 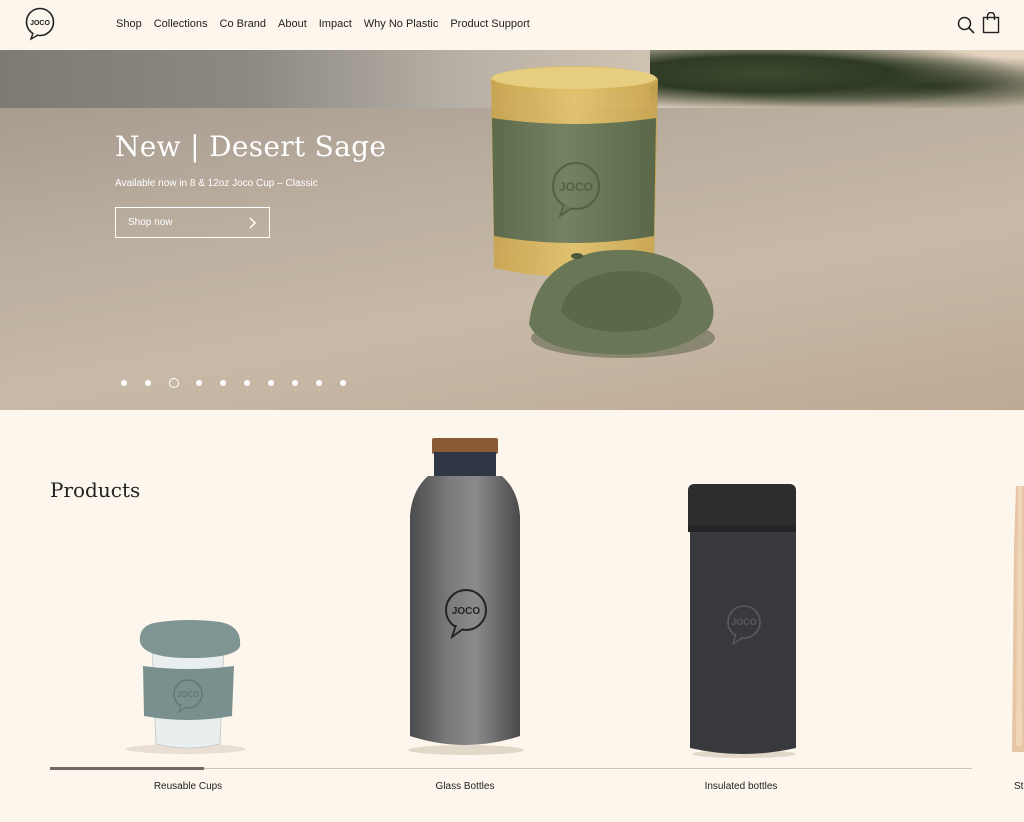 I want to click on hero-lid-image, so click(x=622, y=303).